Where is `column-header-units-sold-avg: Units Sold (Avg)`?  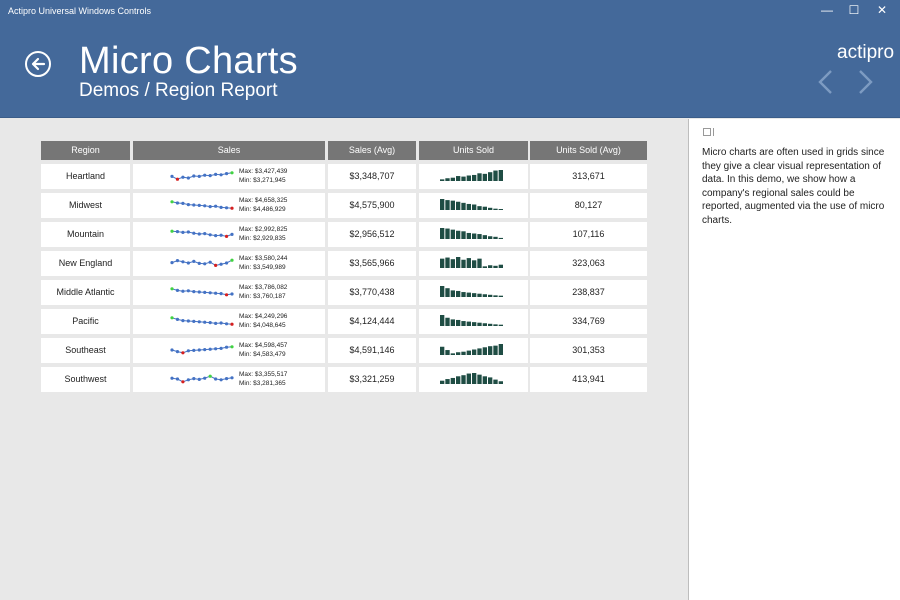 column-header-units-sold-avg: Units Sold (Avg) is located at coordinates (588, 150).